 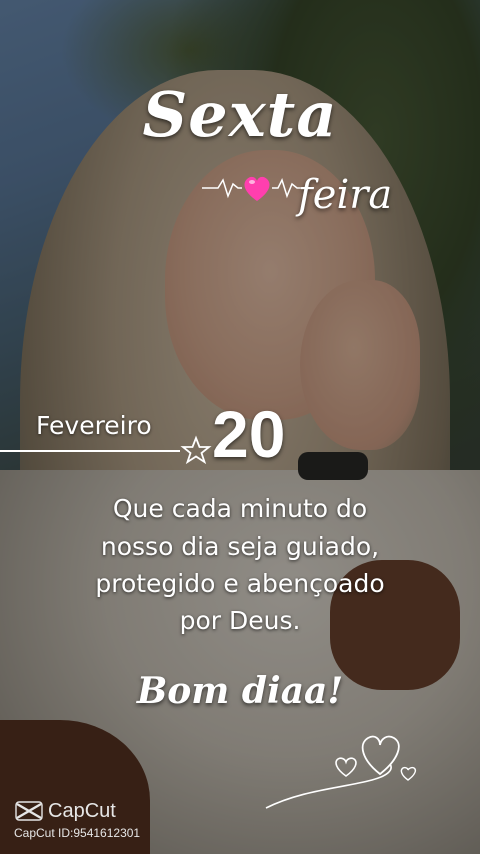 I want to click on heartbeat-heart-icon, so click(x=257, y=188).